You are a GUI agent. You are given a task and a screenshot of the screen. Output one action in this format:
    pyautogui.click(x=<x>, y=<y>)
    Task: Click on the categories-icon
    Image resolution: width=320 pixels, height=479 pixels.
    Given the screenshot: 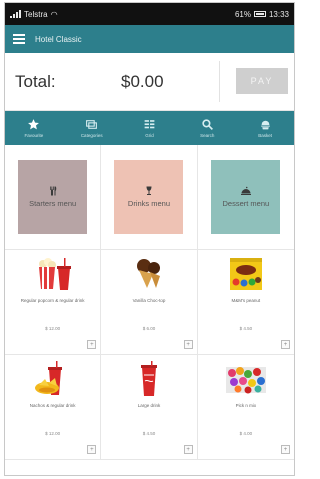 What is the action you would take?
    pyautogui.click(x=92, y=124)
    